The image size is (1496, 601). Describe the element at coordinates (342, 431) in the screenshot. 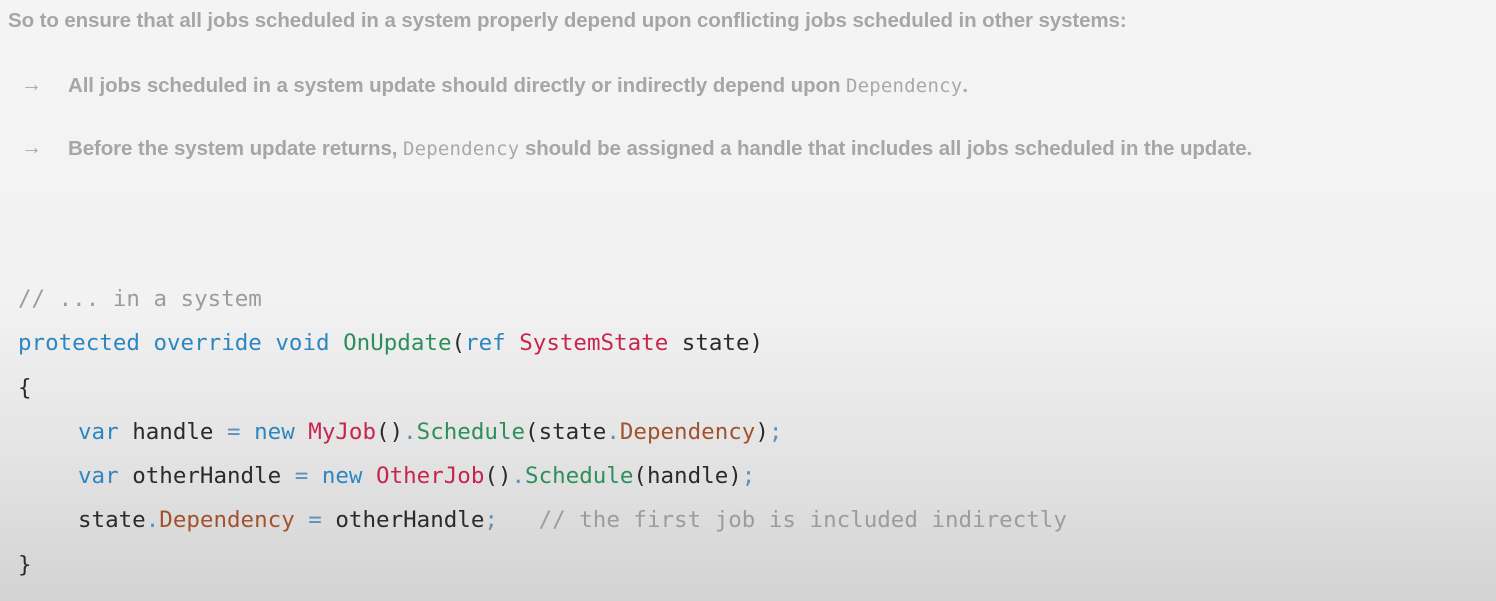

I see `type-name: MyJob` at that location.